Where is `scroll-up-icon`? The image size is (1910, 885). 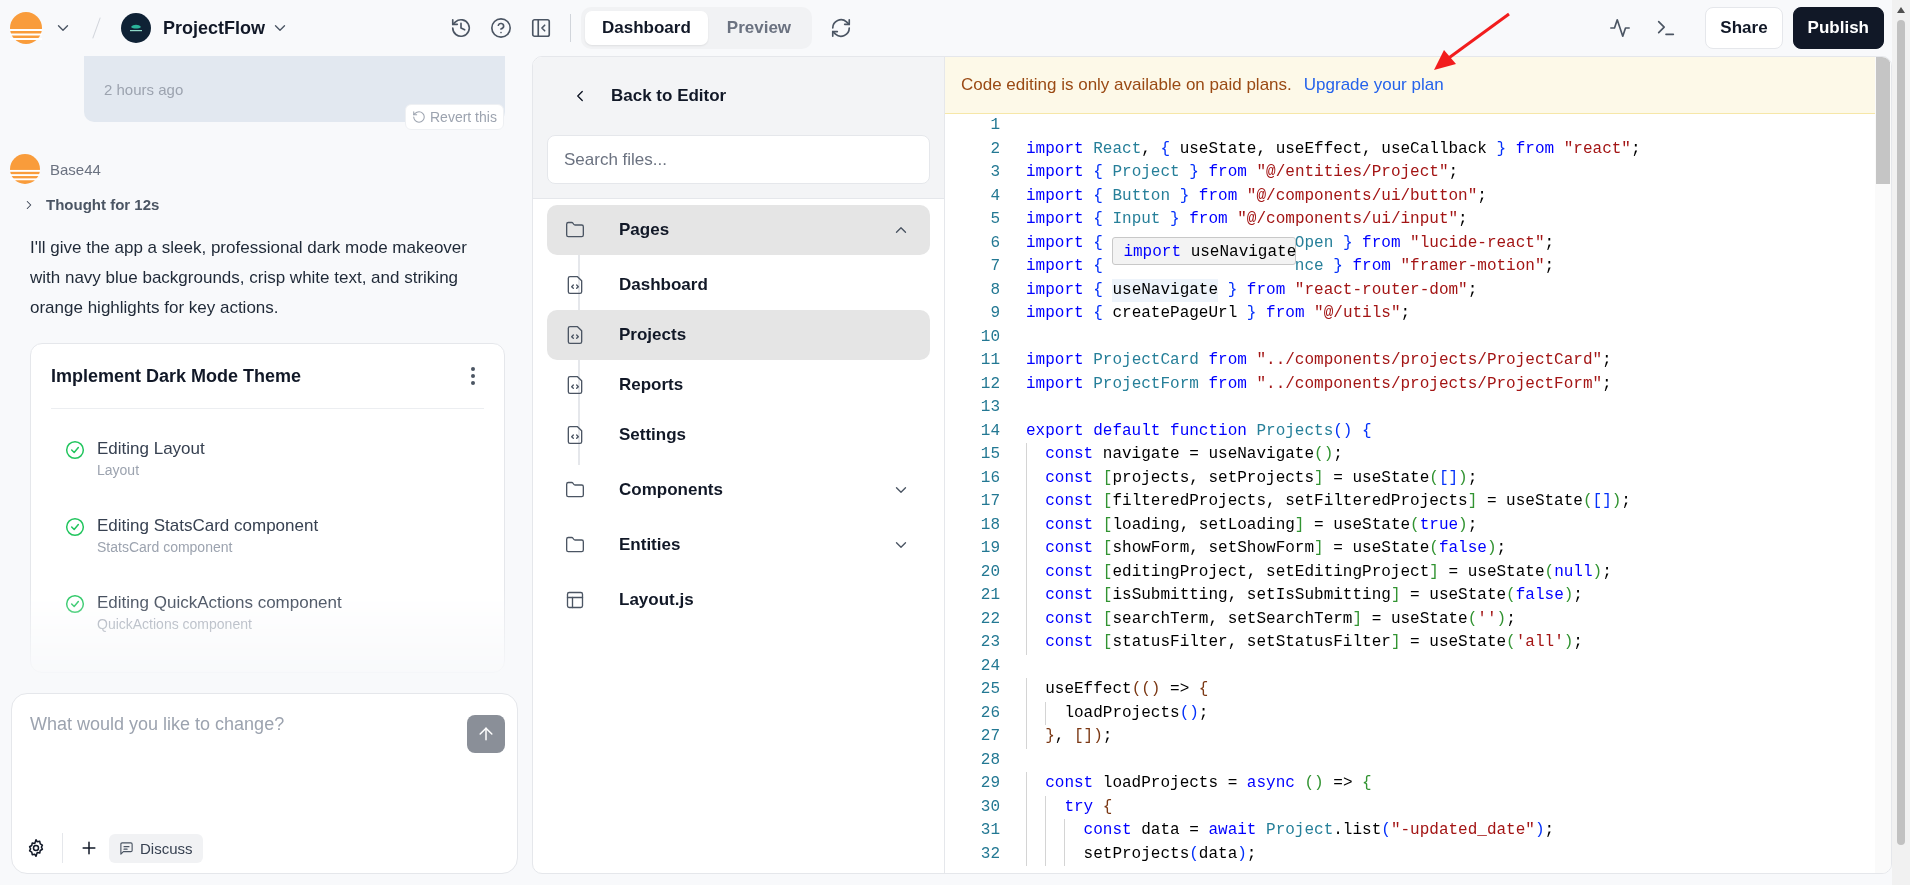 scroll-up-icon is located at coordinates (1901, 10).